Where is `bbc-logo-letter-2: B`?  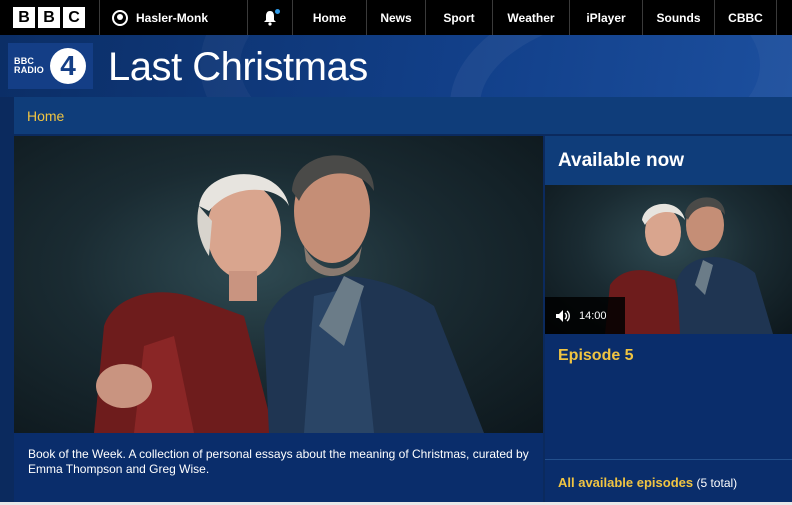
bbc-logo-letter-2: B is located at coordinates (49, 17).